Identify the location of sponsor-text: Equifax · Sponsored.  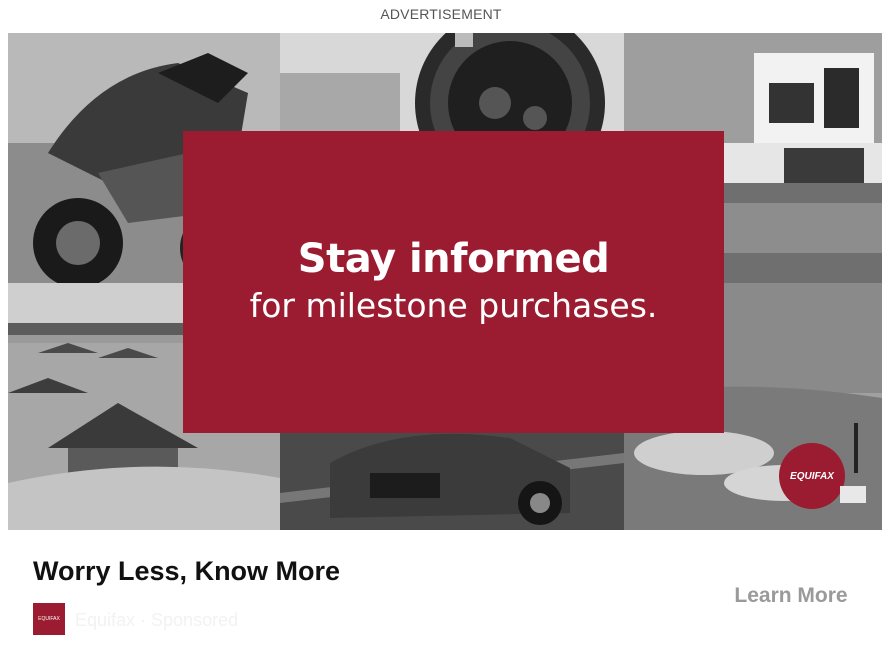
(156, 620).